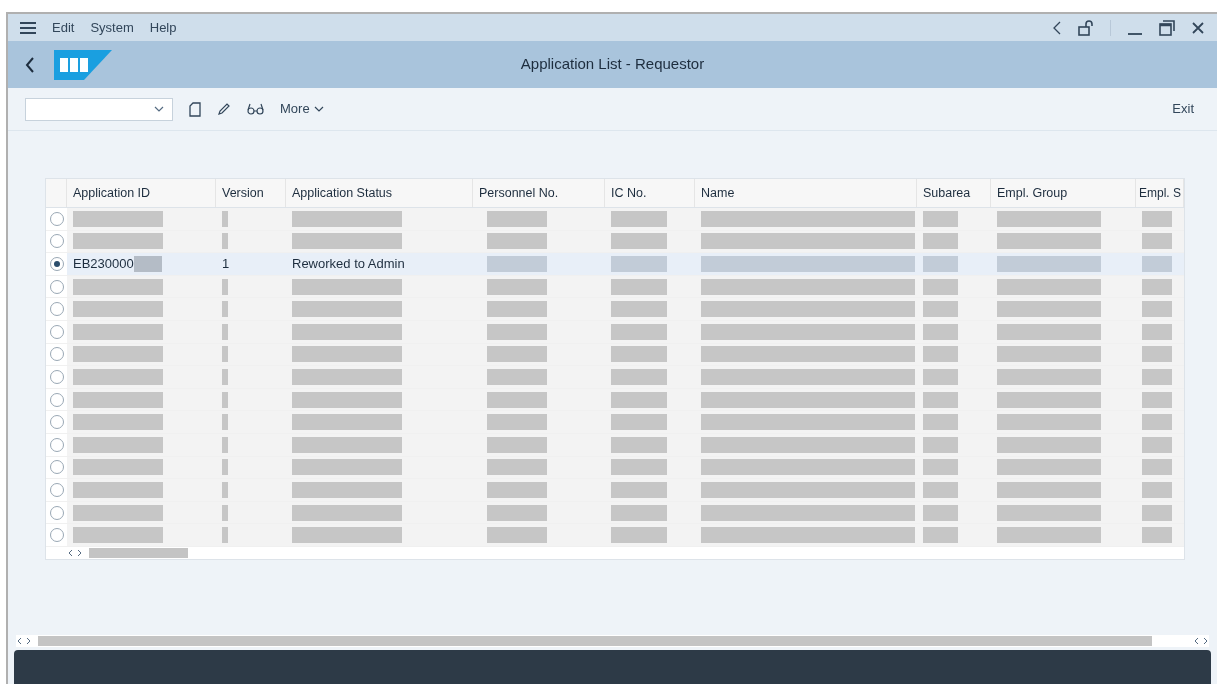  I want to click on glasses-icon, so click(255, 109).